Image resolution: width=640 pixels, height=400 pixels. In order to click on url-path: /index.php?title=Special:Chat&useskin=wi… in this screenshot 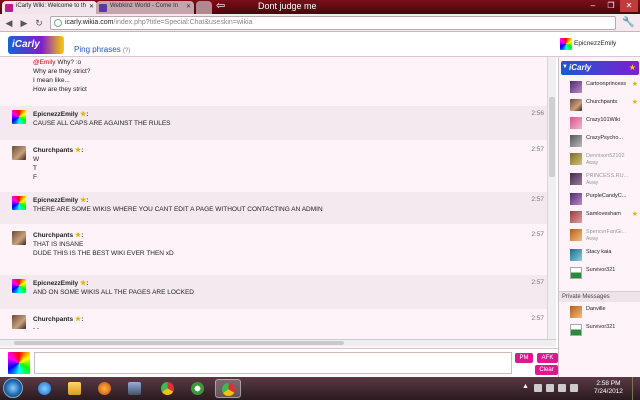, I will do `click(183, 22)`.